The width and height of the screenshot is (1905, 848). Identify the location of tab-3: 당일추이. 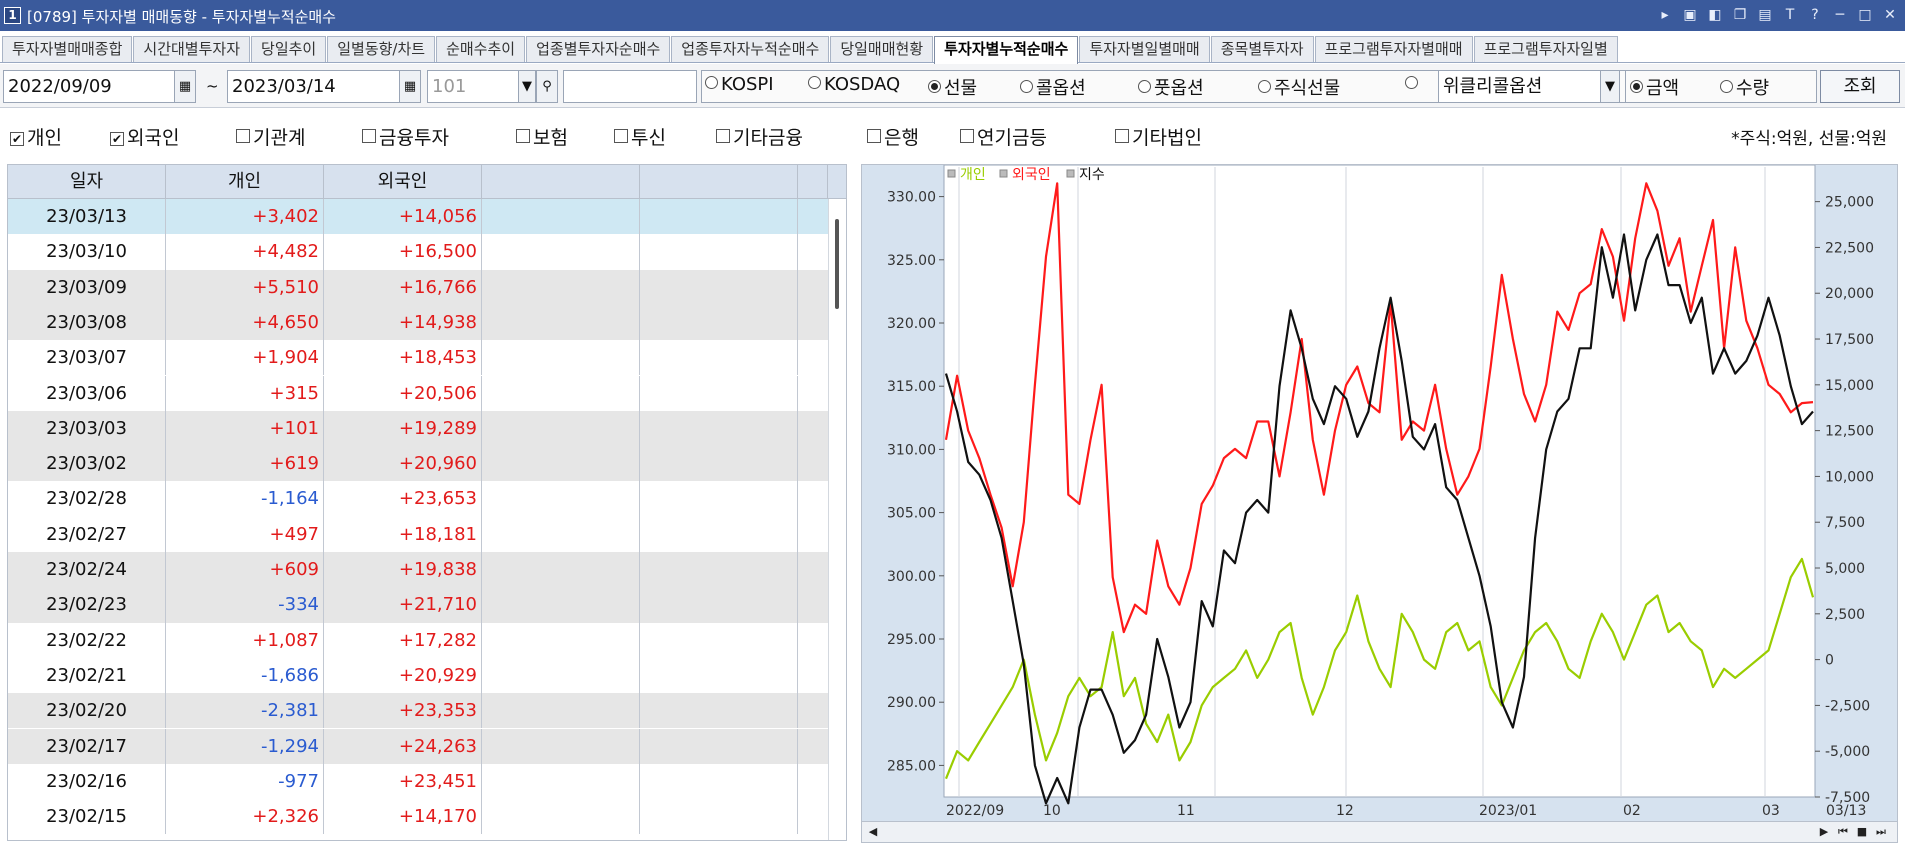
(289, 49).